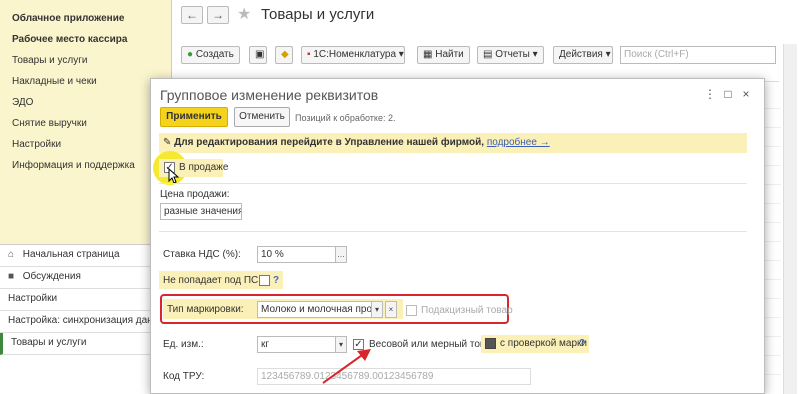 This screenshot has width=799, height=394. Describe the element at coordinates (86, 165) in the screenshot. I see `section-info-support: Информация и поддержка` at that location.